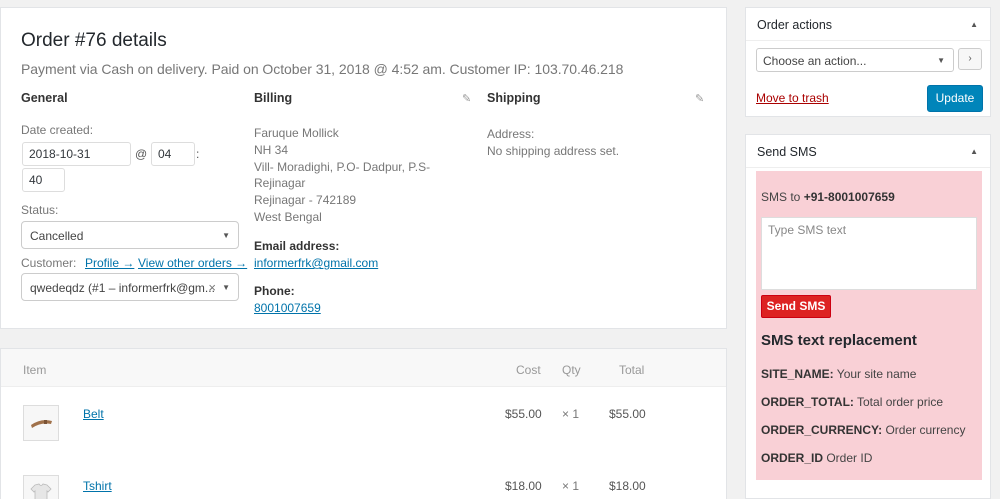 Image resolution: width=1000 pixels, height=499 pixels. Describe the element at coordinates (57, 130) in the screenshot. I see `date-created-label: Date created:` at that location.